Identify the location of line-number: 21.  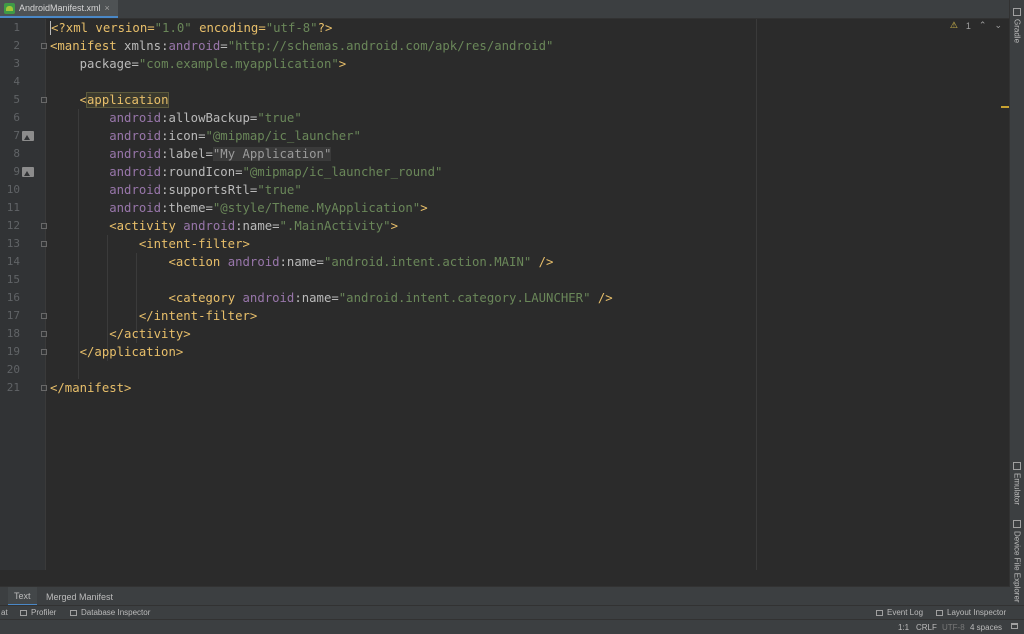
(13, 387).